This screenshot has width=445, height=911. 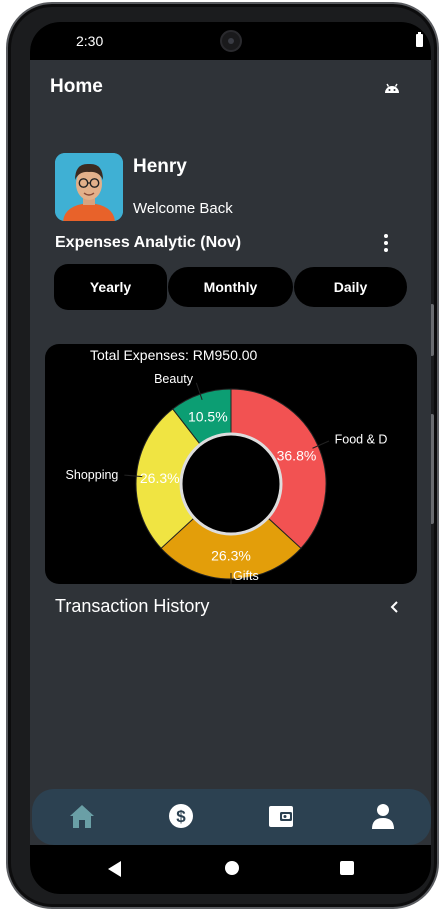 What do you see at coordinates (297, 455) in the screenshot?
I see `slice-value-label: 36.8%` at bounding box center [297, 455].